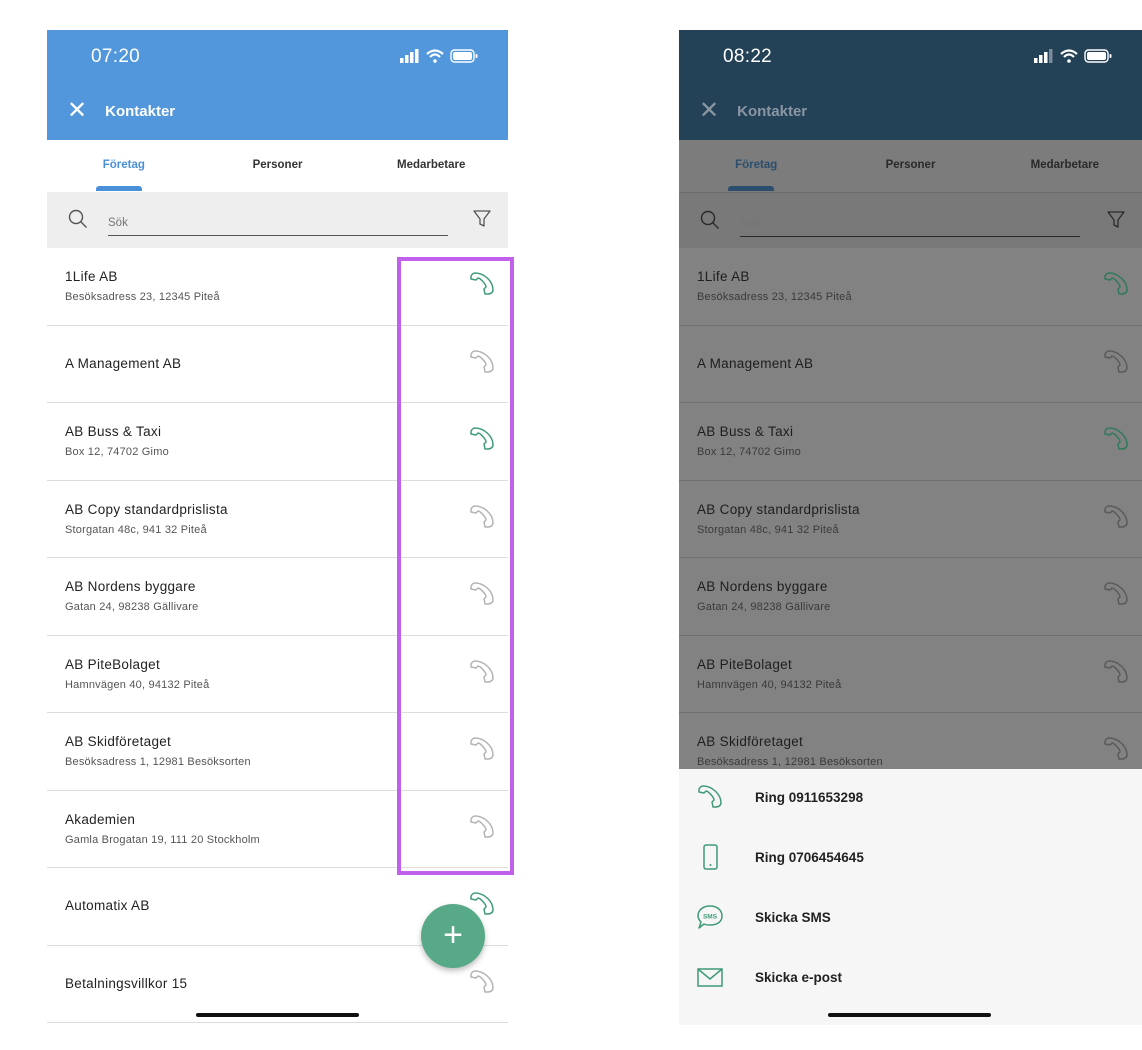 This screenshot has height=1050, width=1142. Describe the element at coordinates (910, 674) in the screenshot. I see `contact-row: AB PiteBolaget Hamnvägen 40, 94132 Piteå` at that location.